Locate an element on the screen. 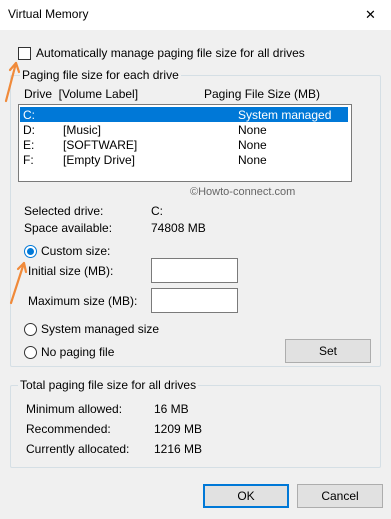  drive-row-f: F: [Empty Drive] None is located at coordinates (184, 159).